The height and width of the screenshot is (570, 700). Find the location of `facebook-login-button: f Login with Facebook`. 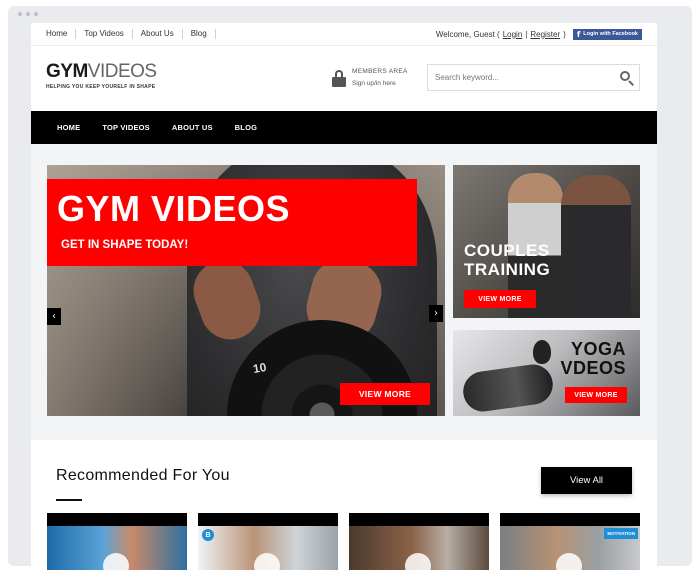

facebook-login-button: f Login with Facebook is located at coordinates (607, 34).